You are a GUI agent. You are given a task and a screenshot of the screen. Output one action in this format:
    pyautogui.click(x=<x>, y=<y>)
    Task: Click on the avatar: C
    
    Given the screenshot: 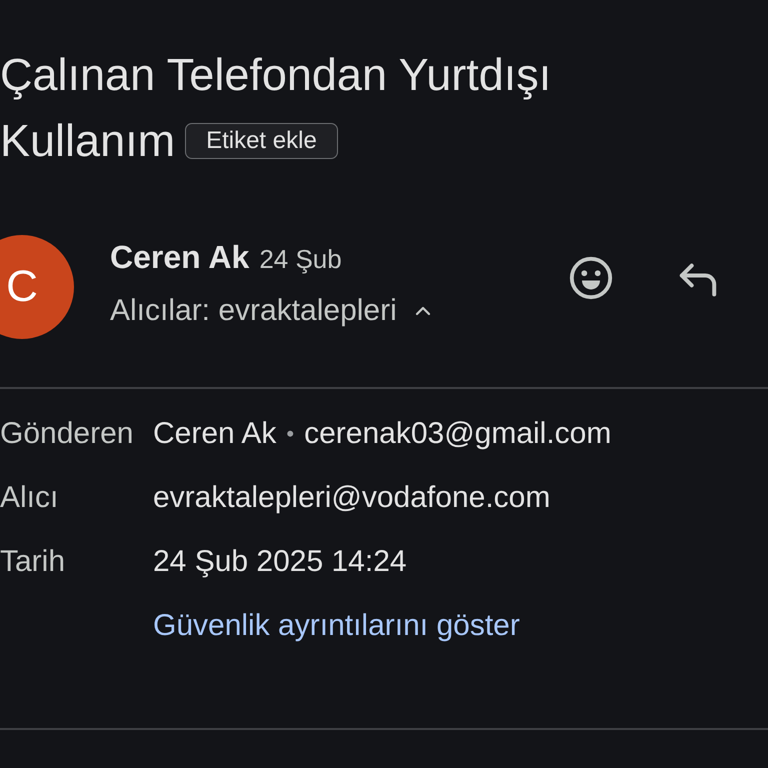 What is the action you would take?
    pyautogui.click(x=37, y=287)
    